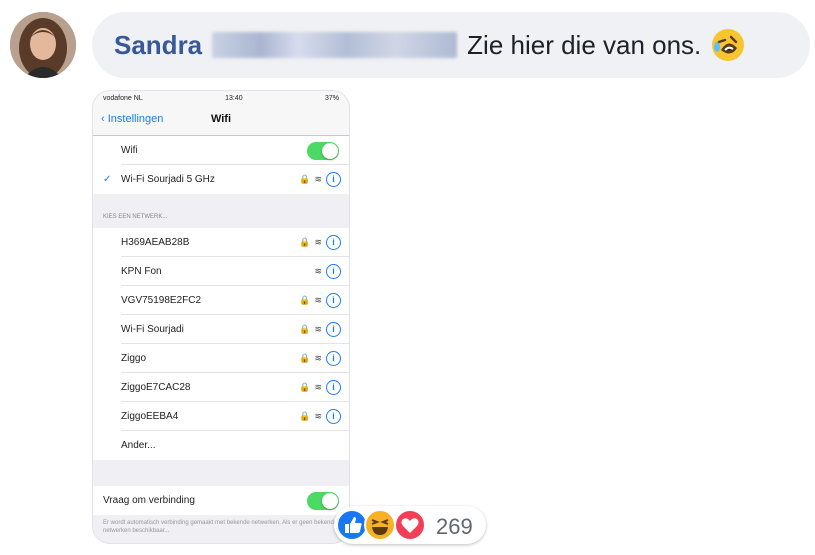 Image resolution: width=815 pixels, height=555 pixels. Describe the element at coordinates (221, 242) in the screenshot. I see `network-row: H369AEAB28B 🔒 ≋ i` at that location.